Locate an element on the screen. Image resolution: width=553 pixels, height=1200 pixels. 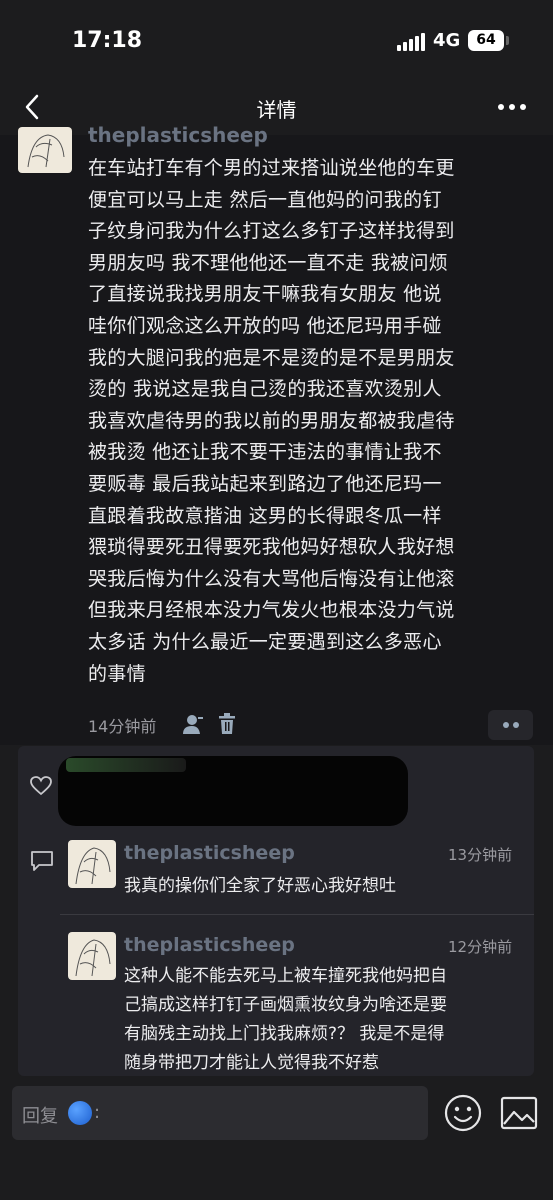
network-type: 4G is located at coordinates (447, 40).